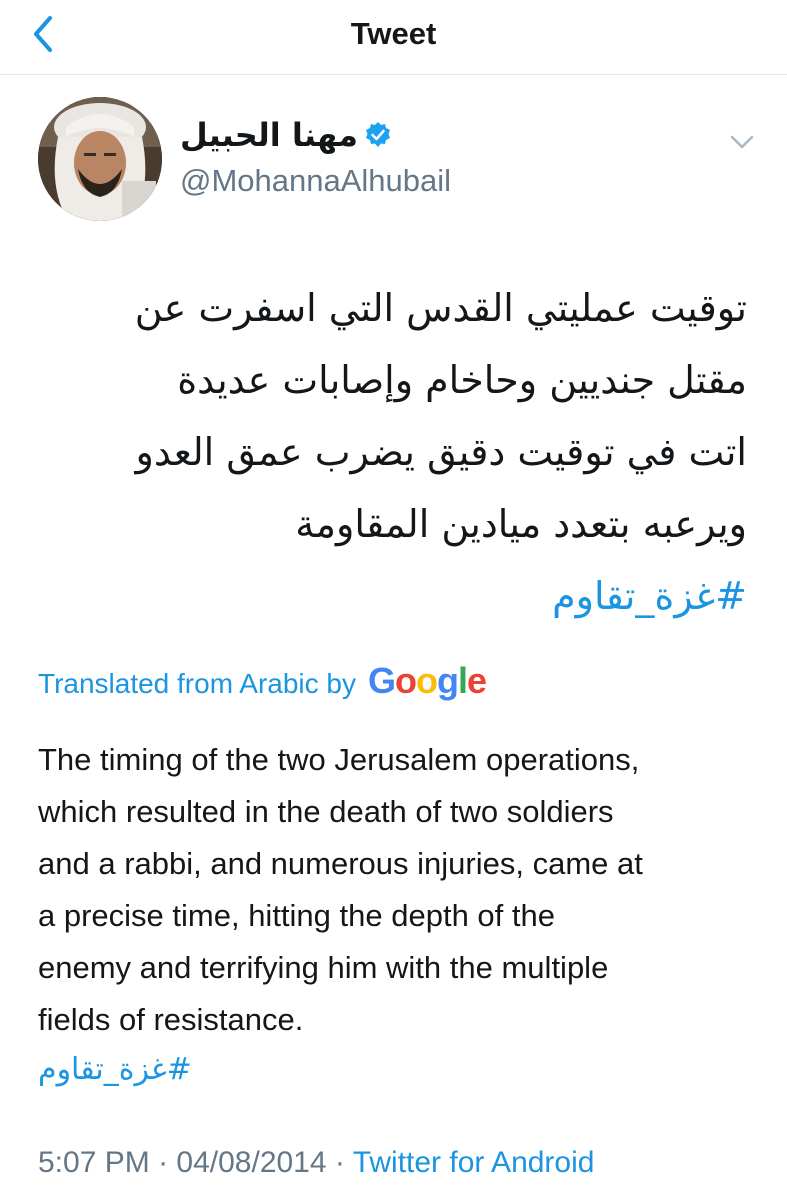  I want to click on tweet-text-line: اتت في توقيت دقيق يضرب عمق العدو, so click(441, 452).